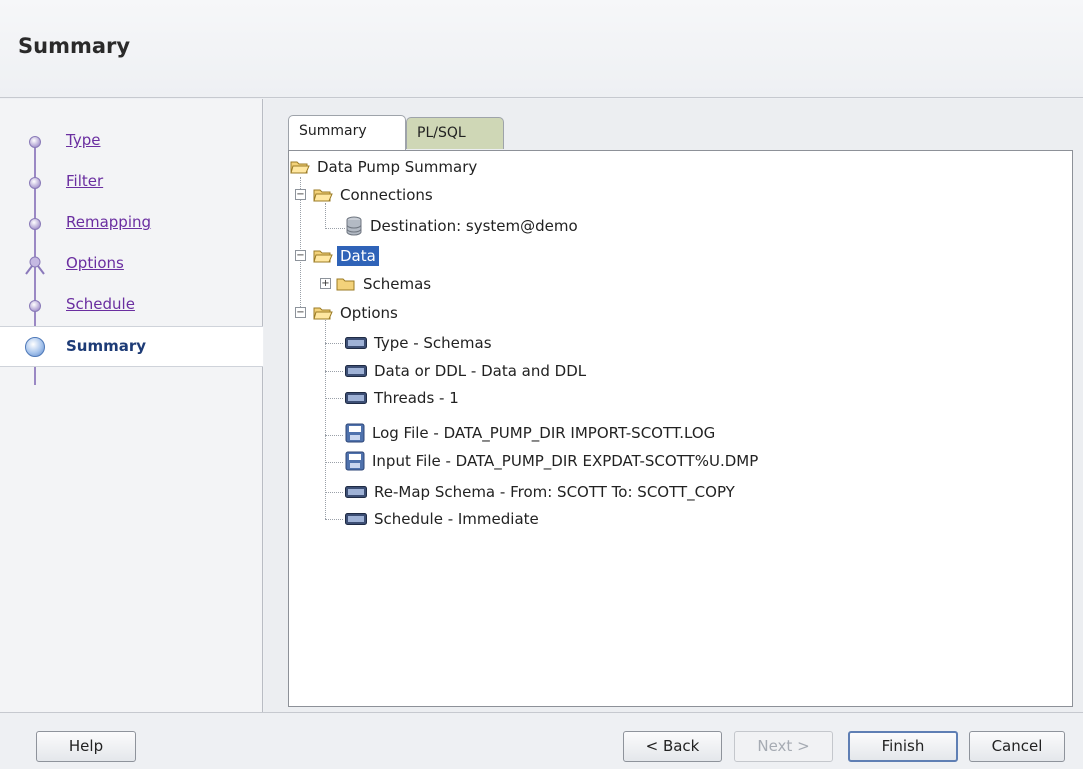 This screenshot has width=1083, height=769. I want to click on tree-node-root: Data Pump Summary, so click(385, 167).